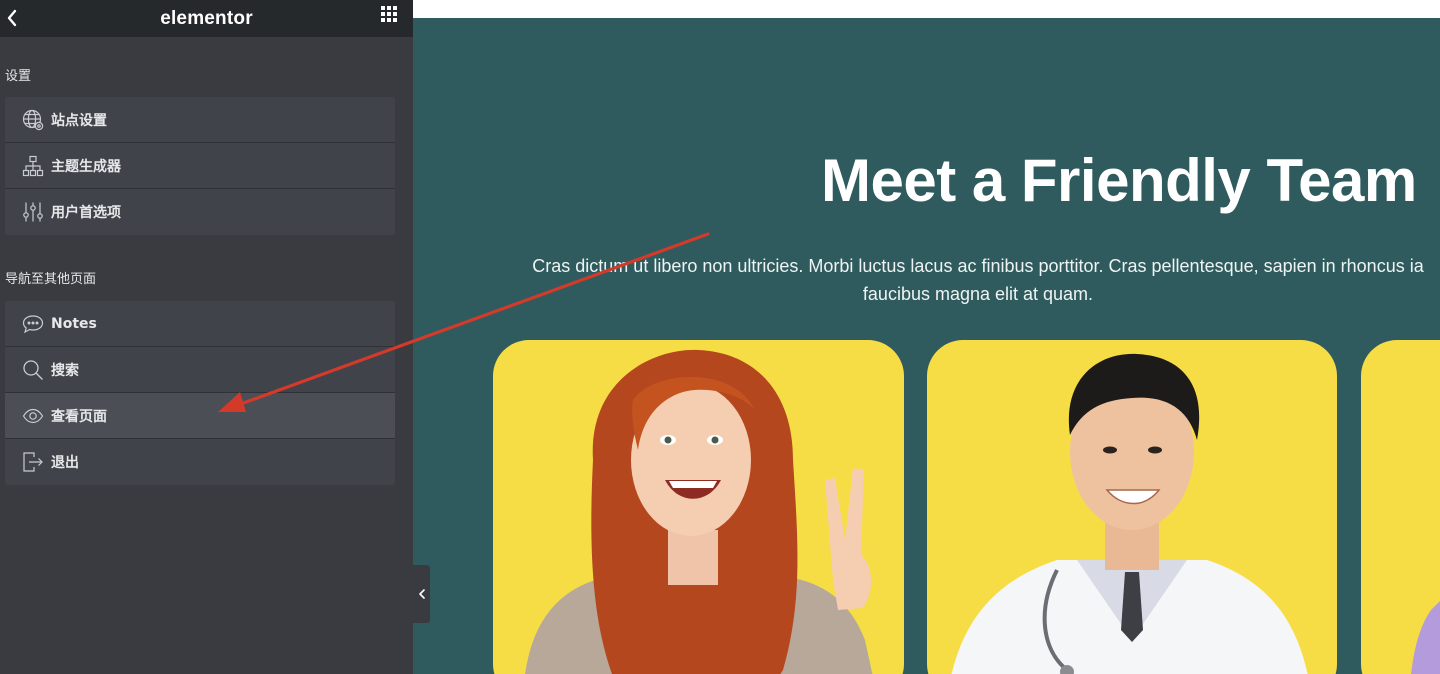  I want to click on navigate-menu: Notes 搜索 查看页面 退出, so click(200, 393).